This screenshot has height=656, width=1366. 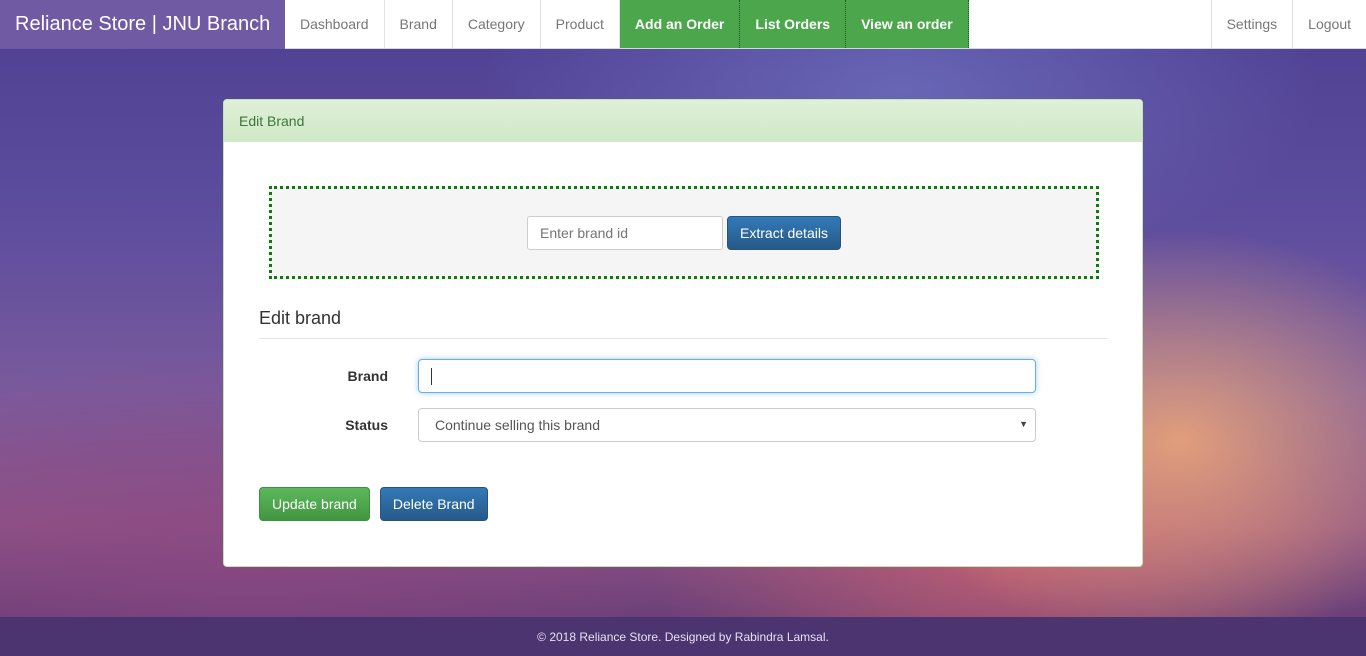 What do you see at coordinates (683, 338) in the screenshot?
I see `form-divider` at bounding box center [683, 338].